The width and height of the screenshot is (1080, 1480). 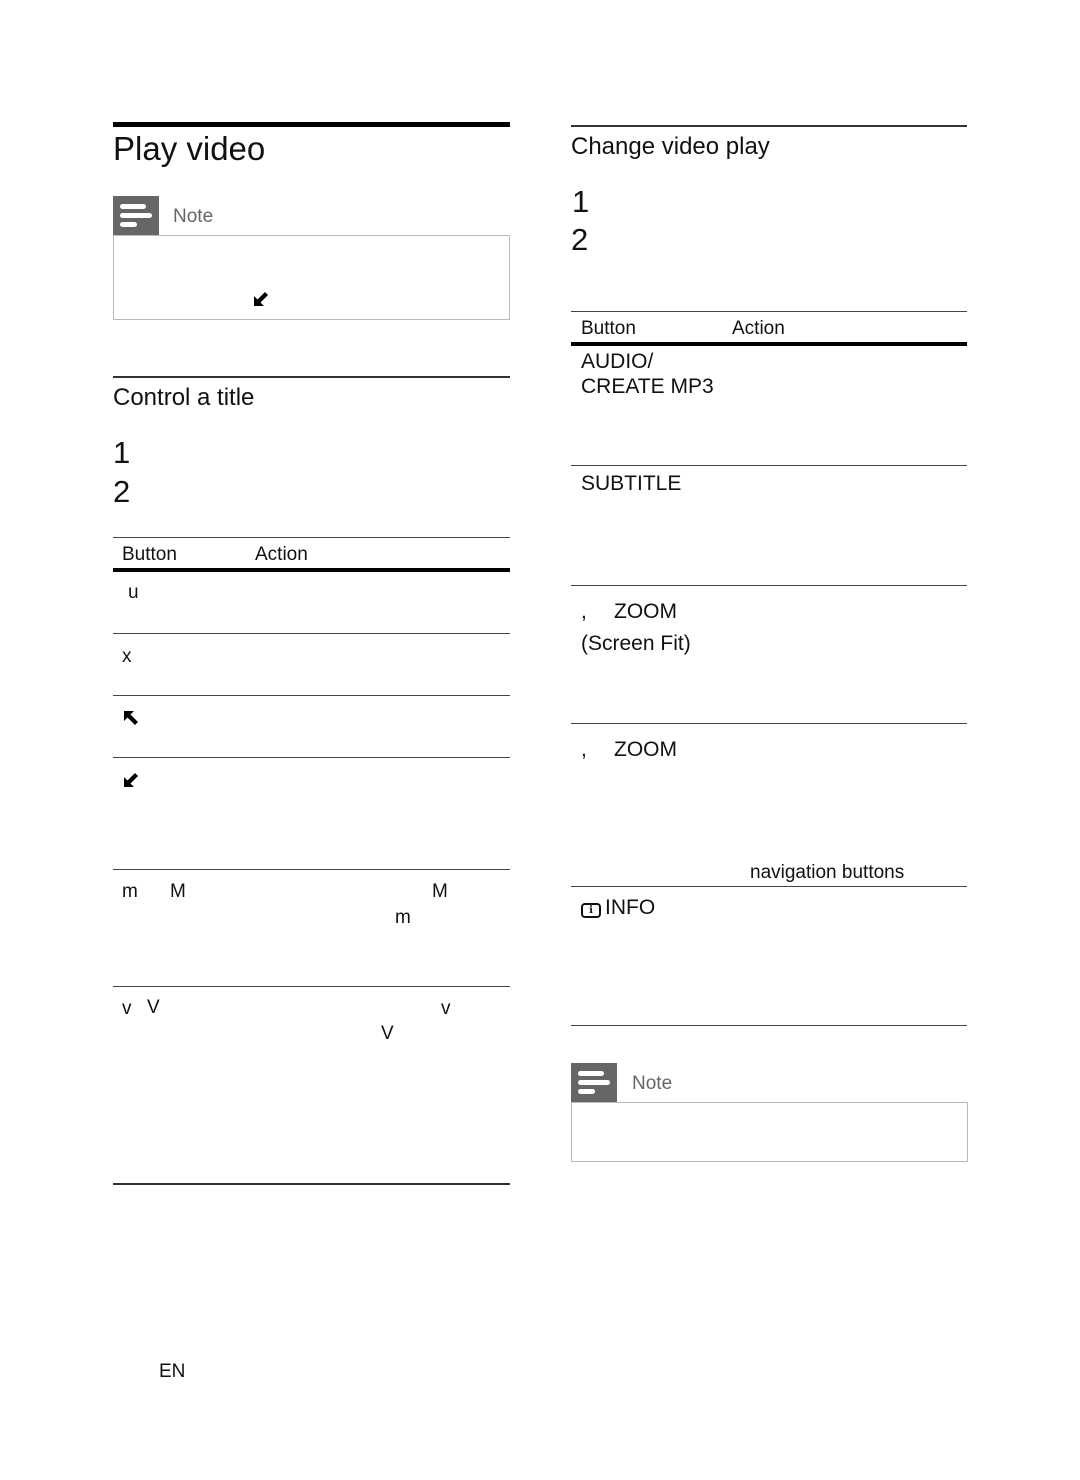 I want to click on page-title: Play video, so click(x=189, y=148).